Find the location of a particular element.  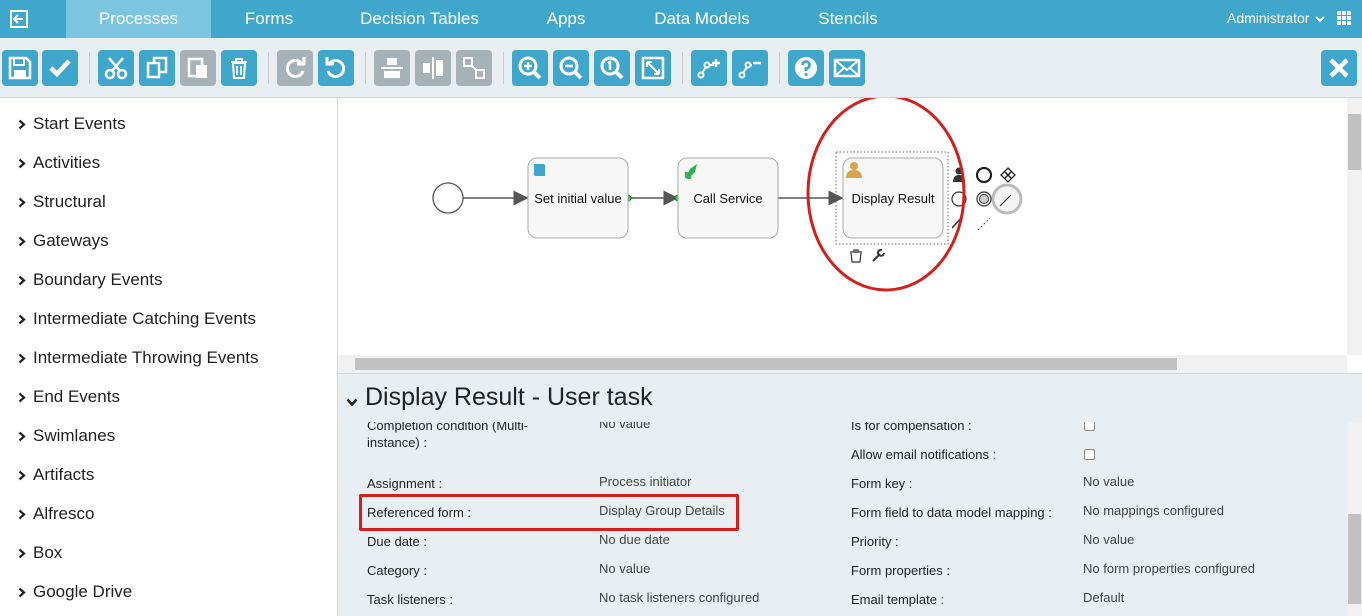

add-bendpoint-button is located at coordinates (709, 68).